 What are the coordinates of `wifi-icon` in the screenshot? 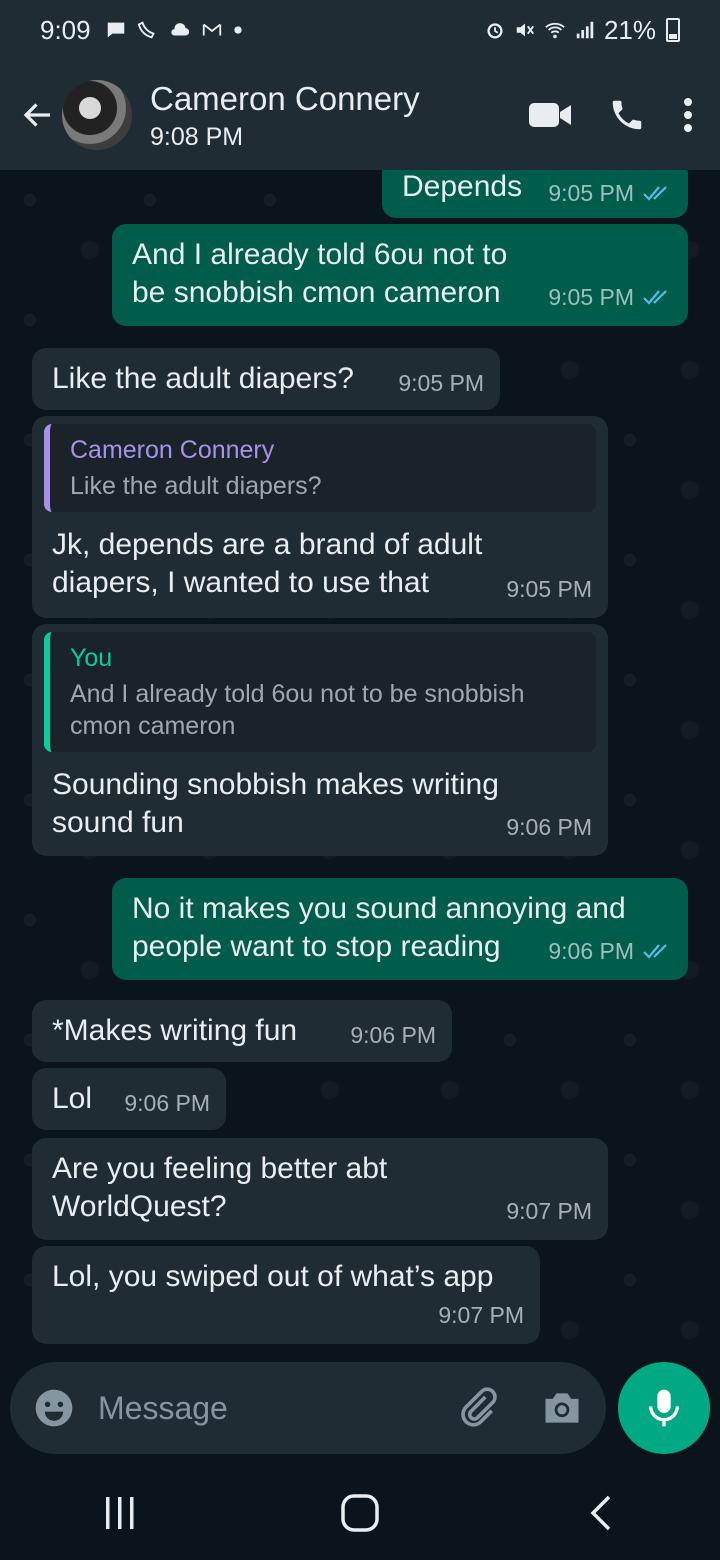 It's located at (555, 30).